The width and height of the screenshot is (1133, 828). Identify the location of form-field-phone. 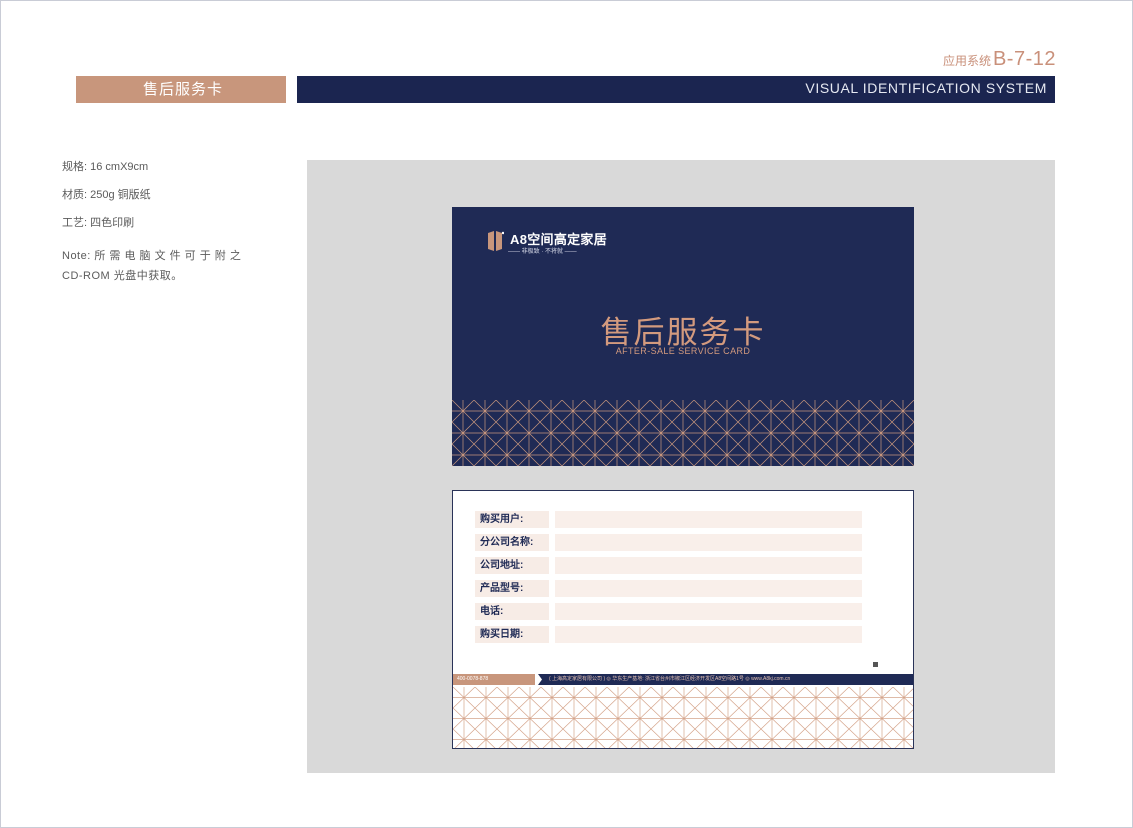
(708, 611).